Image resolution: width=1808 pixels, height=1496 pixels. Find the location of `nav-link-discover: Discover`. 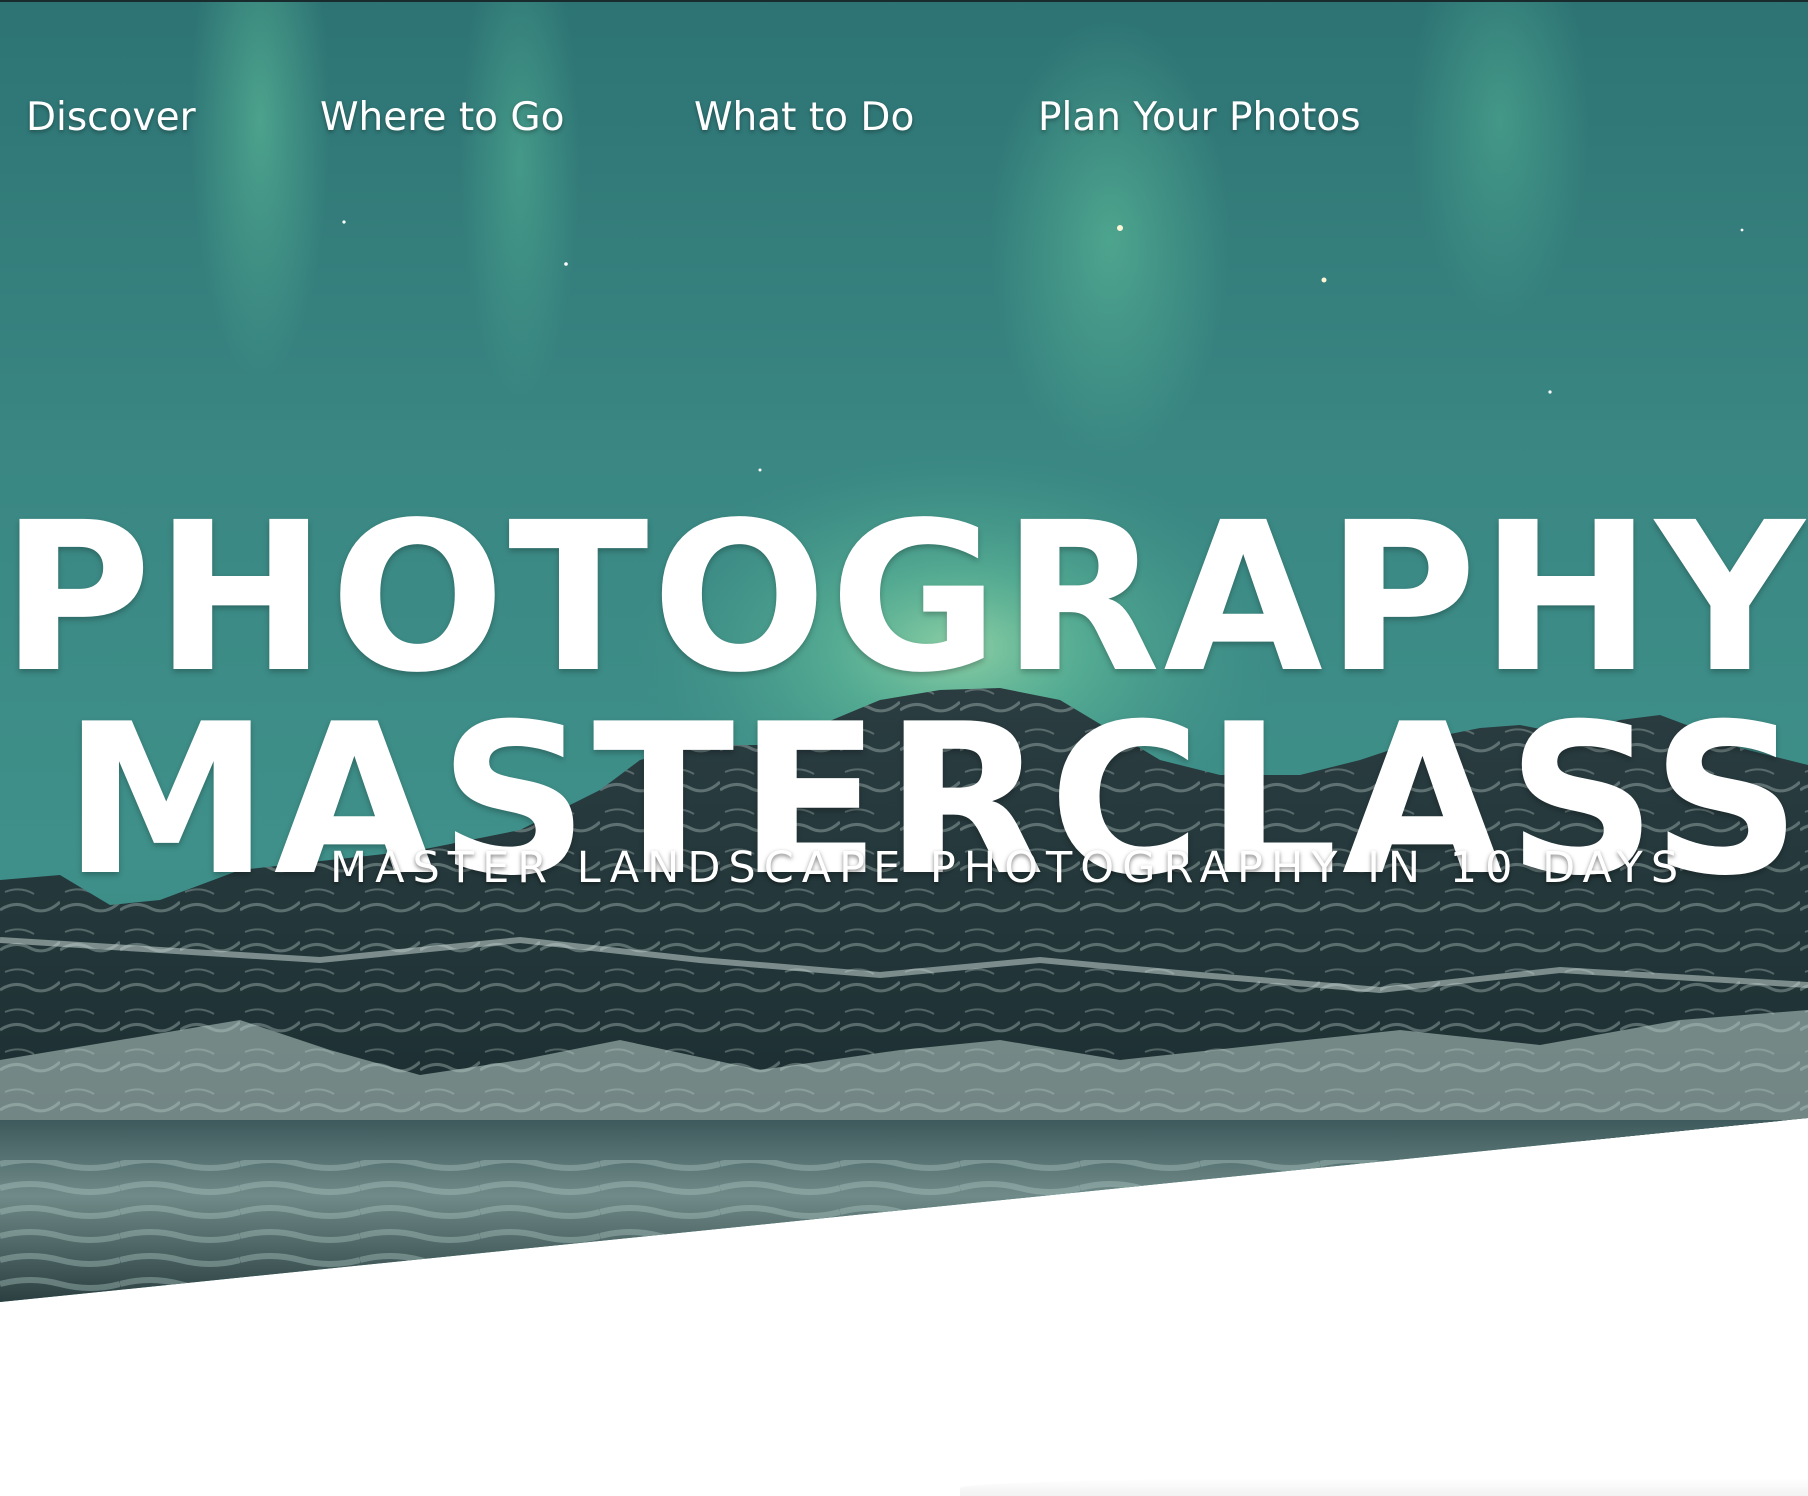

nav-link-discover: Discover is located at coordinates (111, 118).